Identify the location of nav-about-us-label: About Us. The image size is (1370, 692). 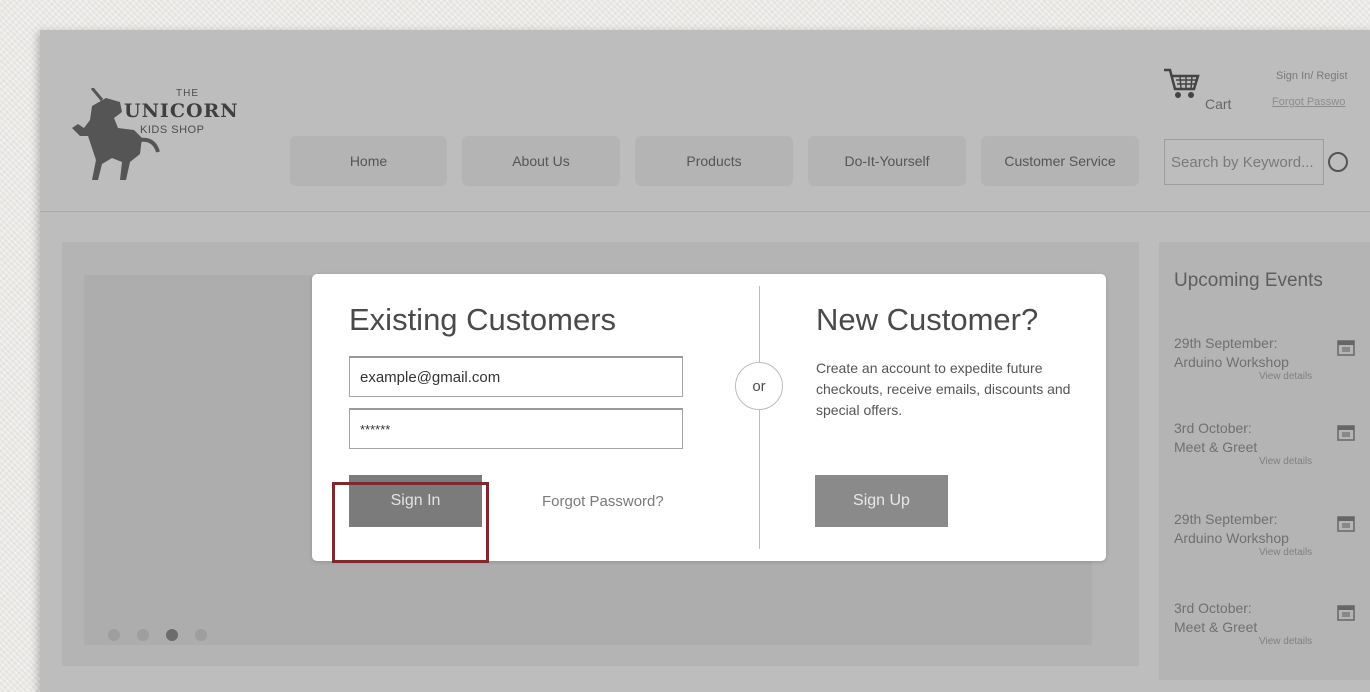
(541, 161).